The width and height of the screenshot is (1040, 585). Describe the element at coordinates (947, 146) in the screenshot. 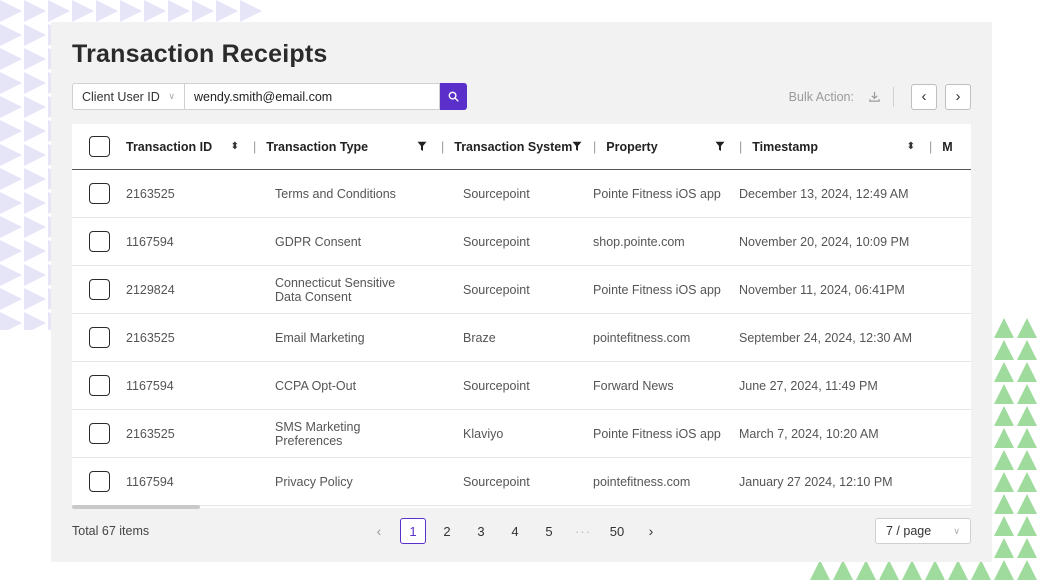

I see `column-header-truncated: M` at that location.